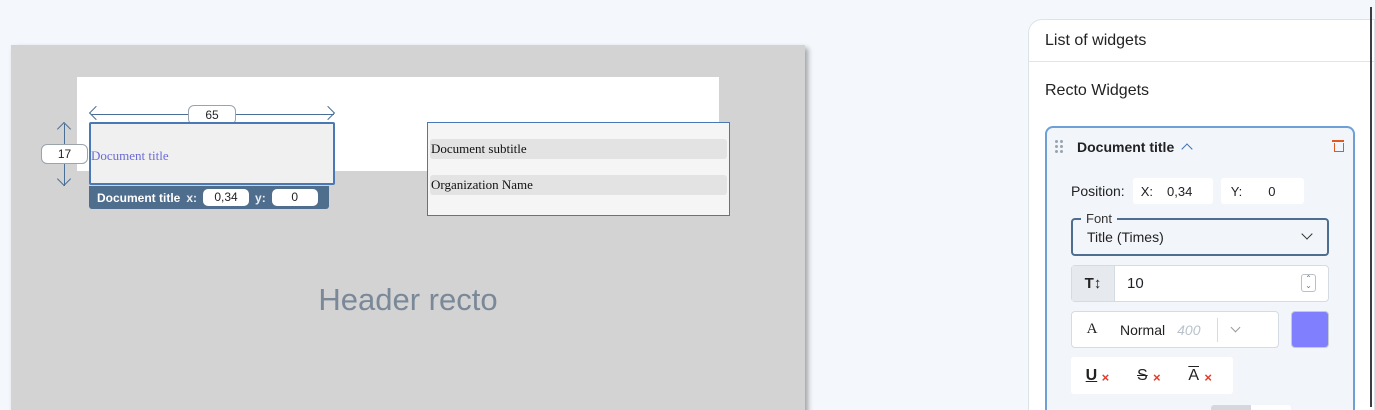 The width and height of the screenshot is (1375, 410). What do you see at coordinates (1142, 375) in the screenshot?
I see `strikethrough-icon: S` at bounding box center [1142, 375].